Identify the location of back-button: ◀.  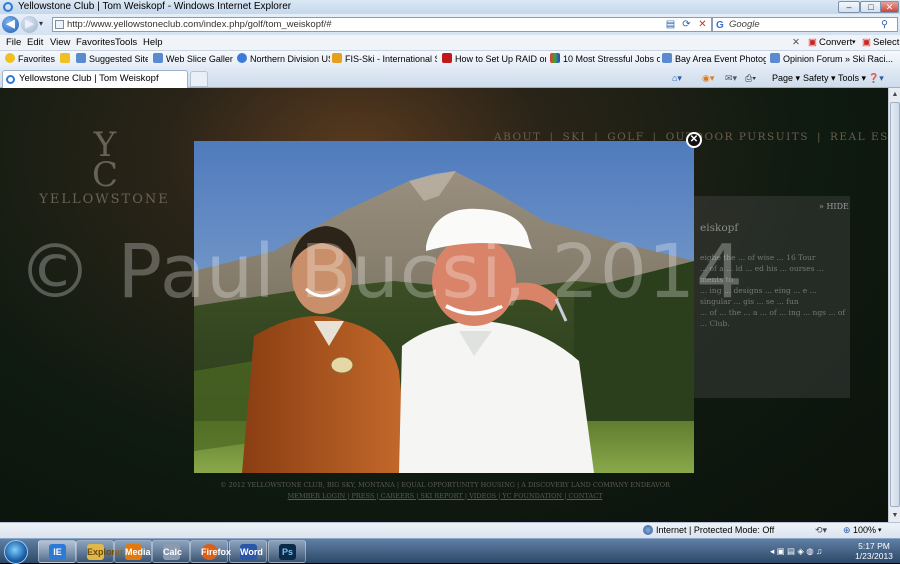
(10, 24).